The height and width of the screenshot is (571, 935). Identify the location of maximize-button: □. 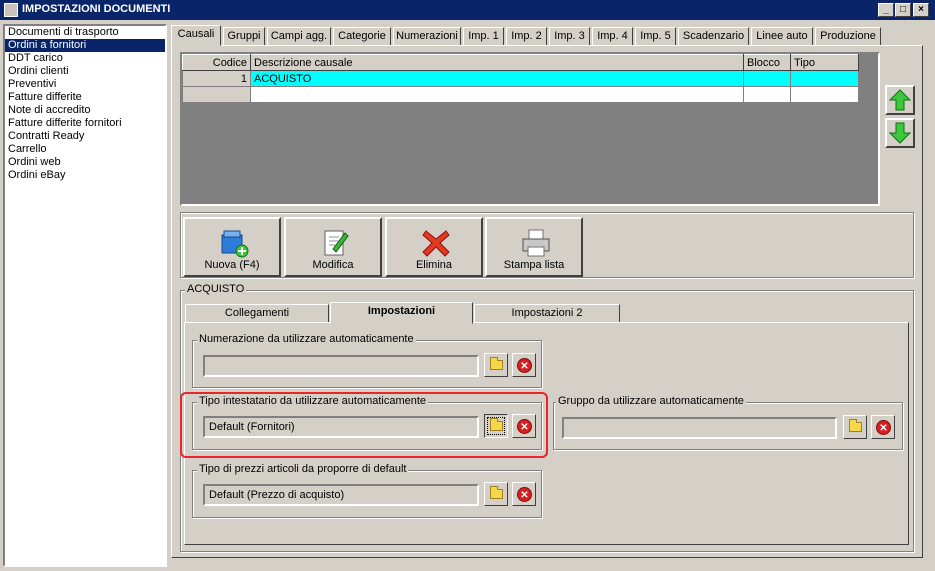
(903, 10).